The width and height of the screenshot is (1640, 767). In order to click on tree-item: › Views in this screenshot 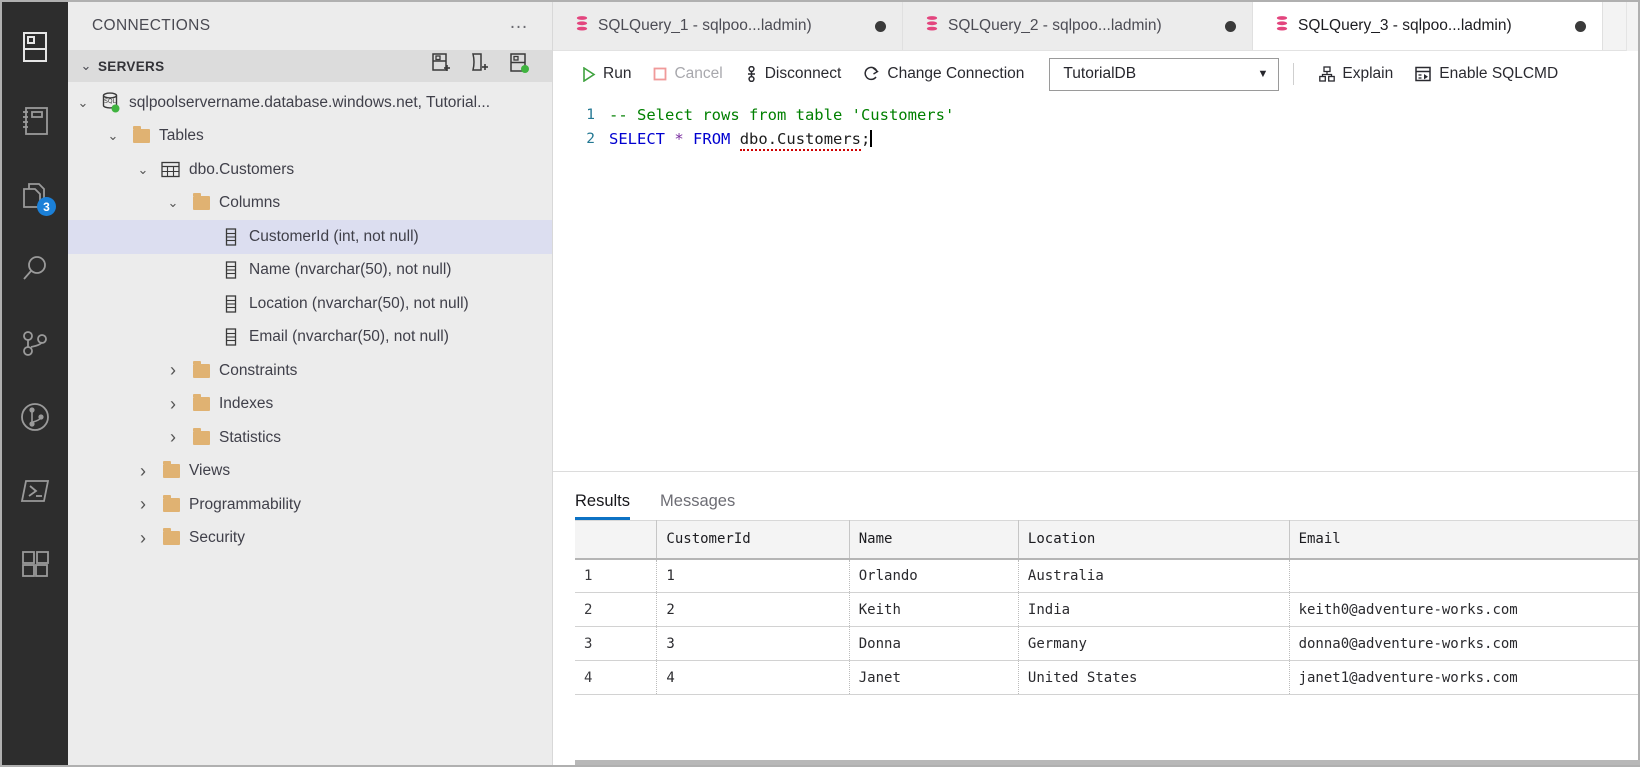, I will do `click(310, 472)`.